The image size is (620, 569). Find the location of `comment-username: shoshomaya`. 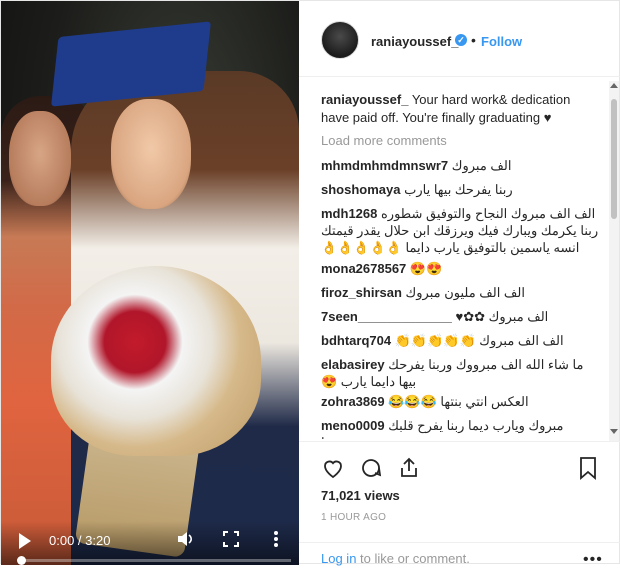

comment-username: shoshomaya is located at coordinates (360, 189).